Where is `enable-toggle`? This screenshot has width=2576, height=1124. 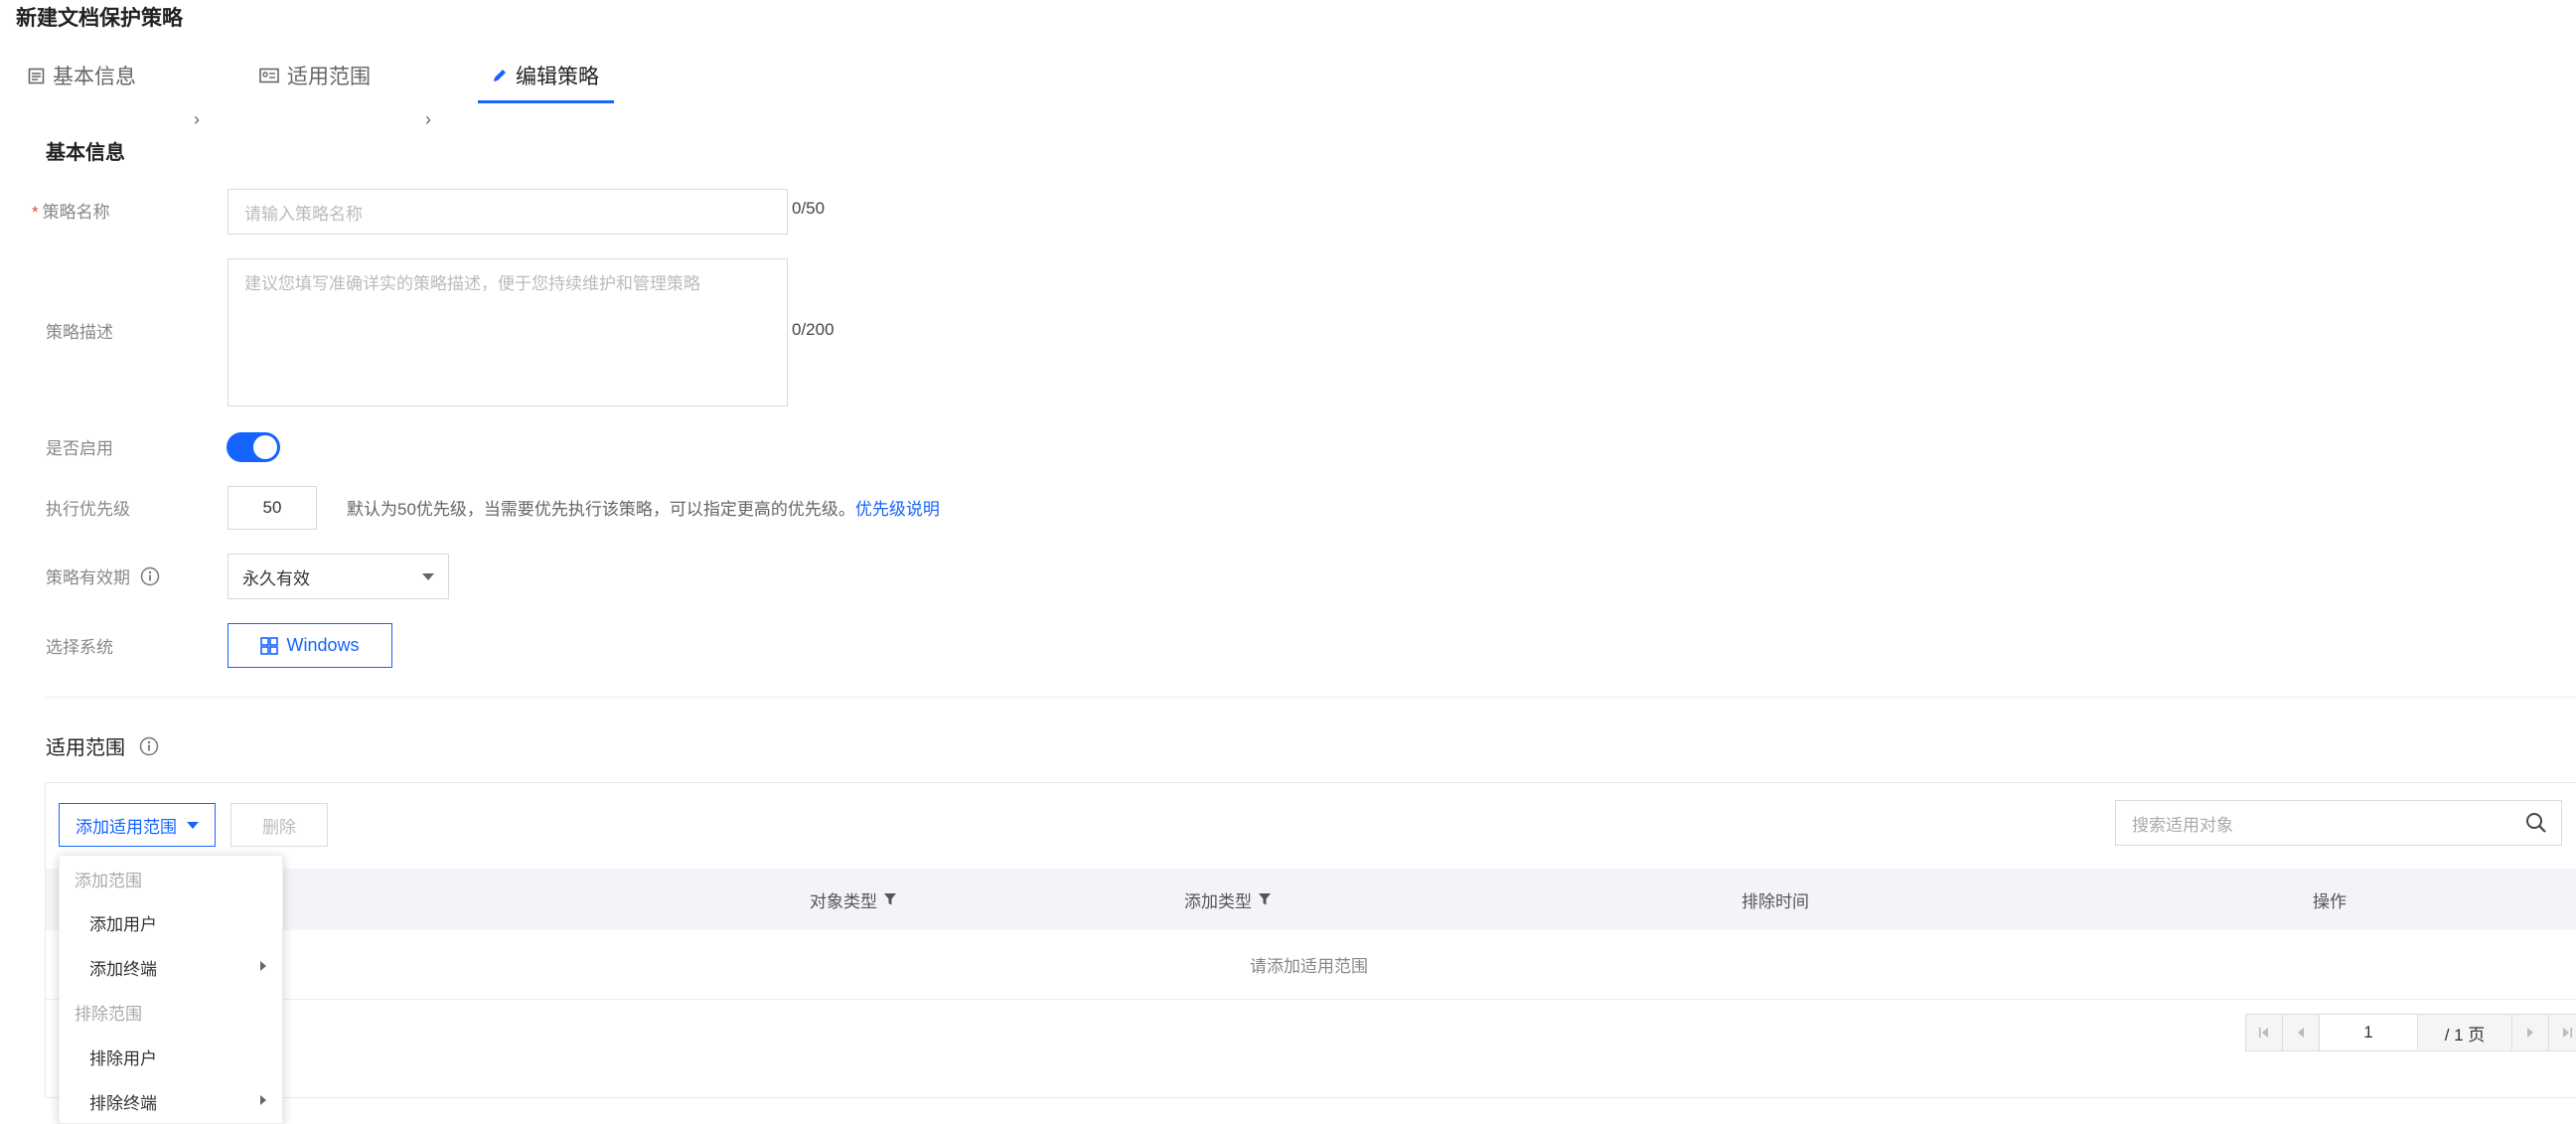 enable-toggle is located at coordinates (253, 447).